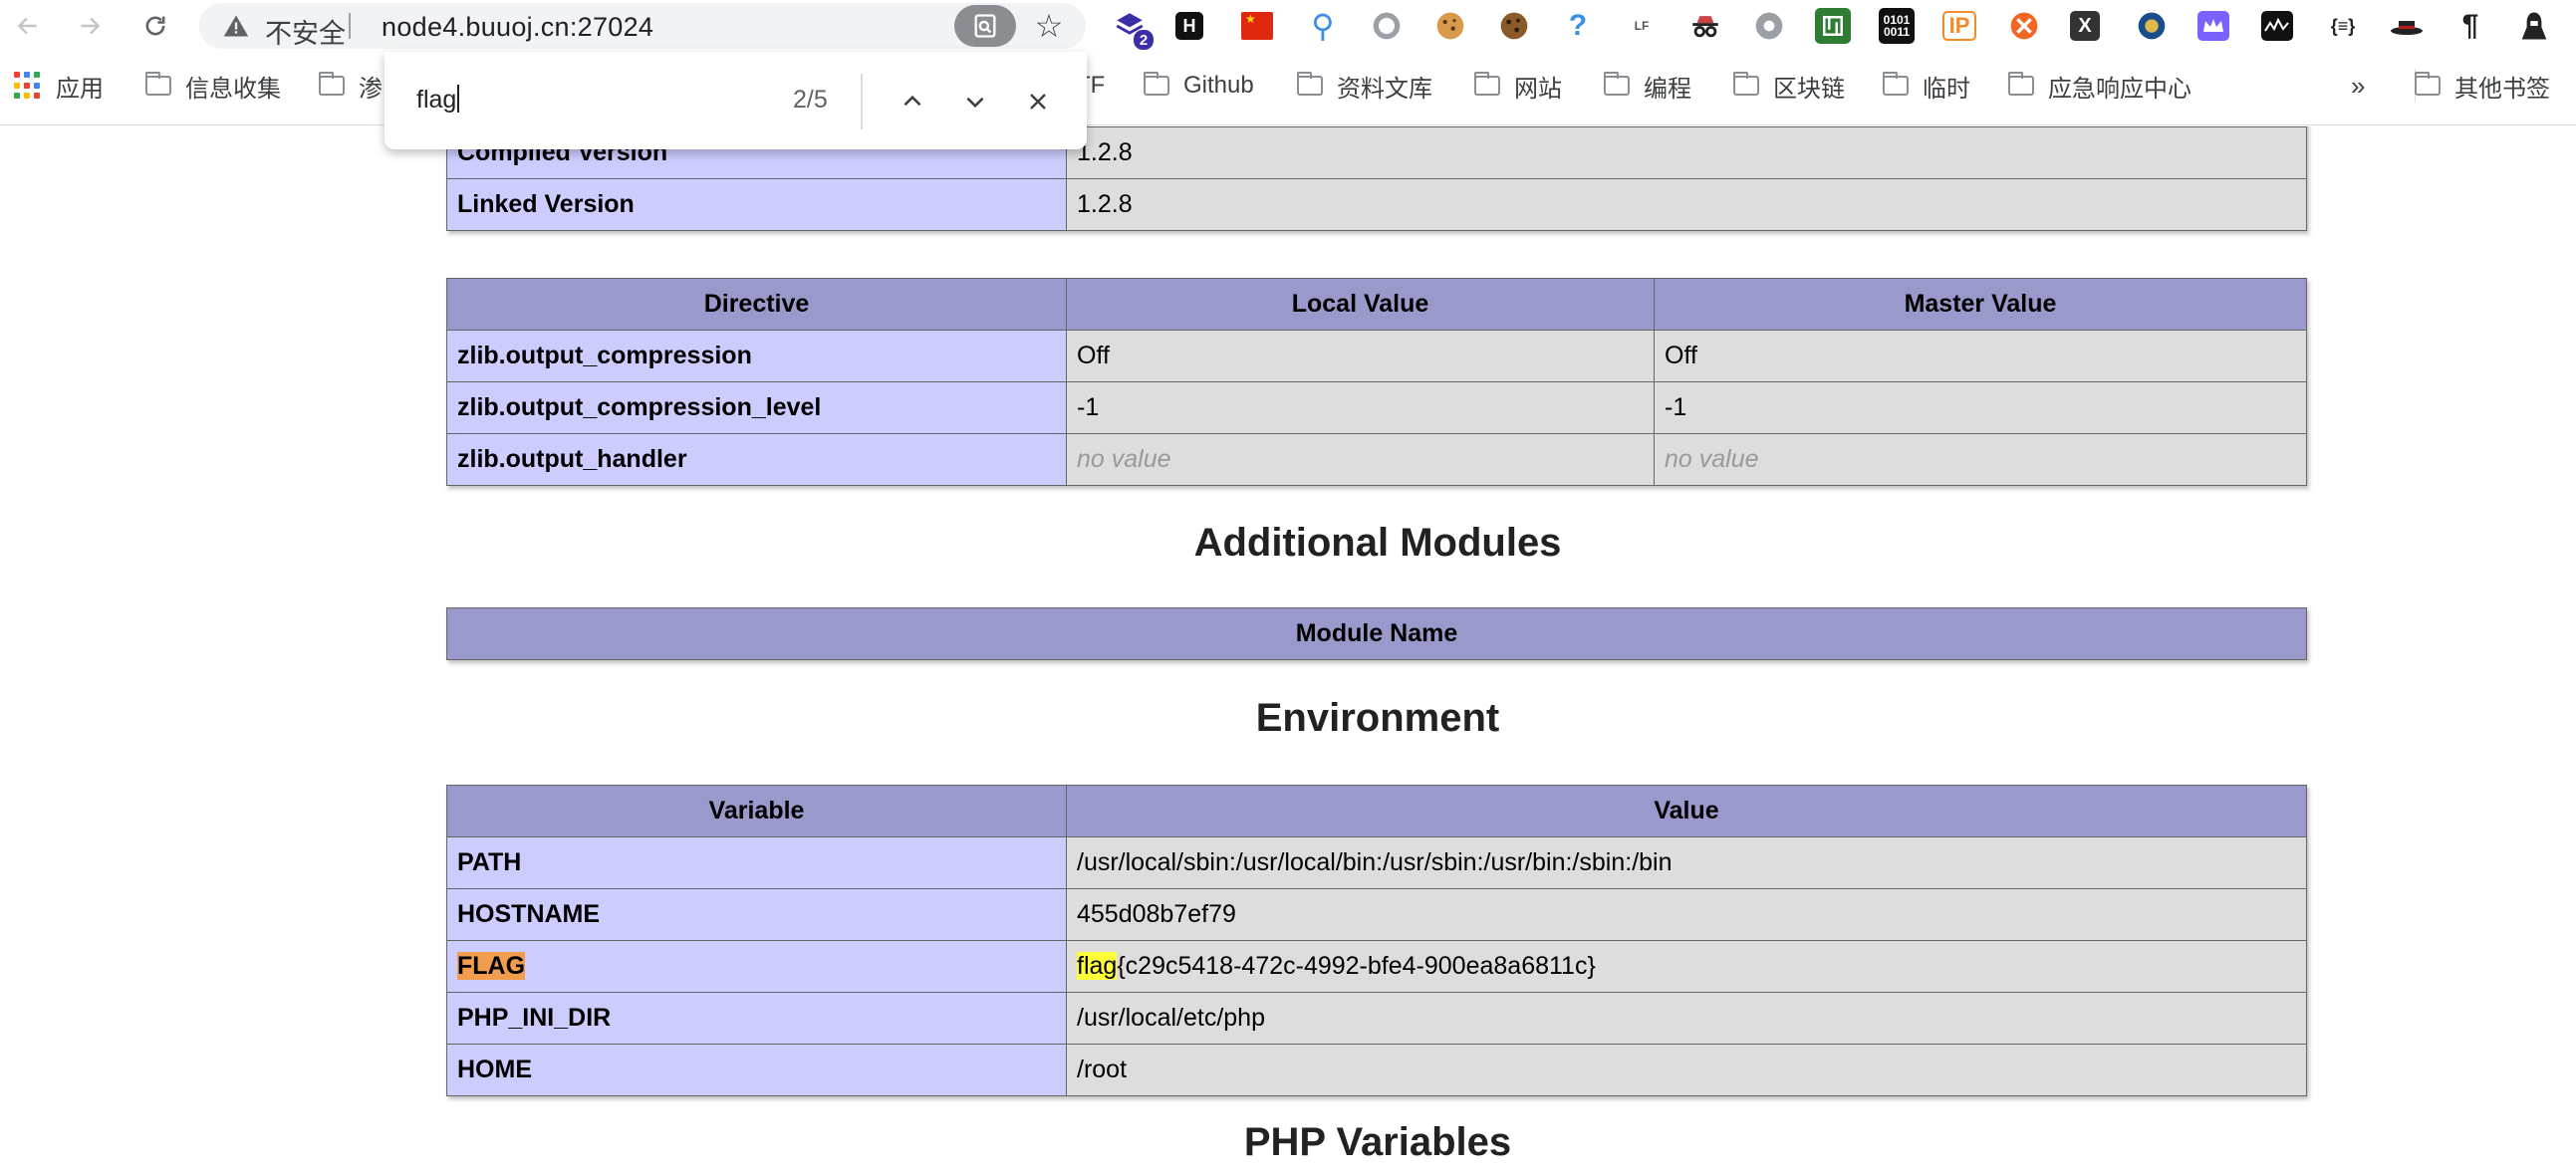 This screenshot has height=1175, width=2576. What do you see at coordinates (1323, 26) in the screenshot?
I see `location-pin-icon: ⚲` at bounding box center [1323, 26].